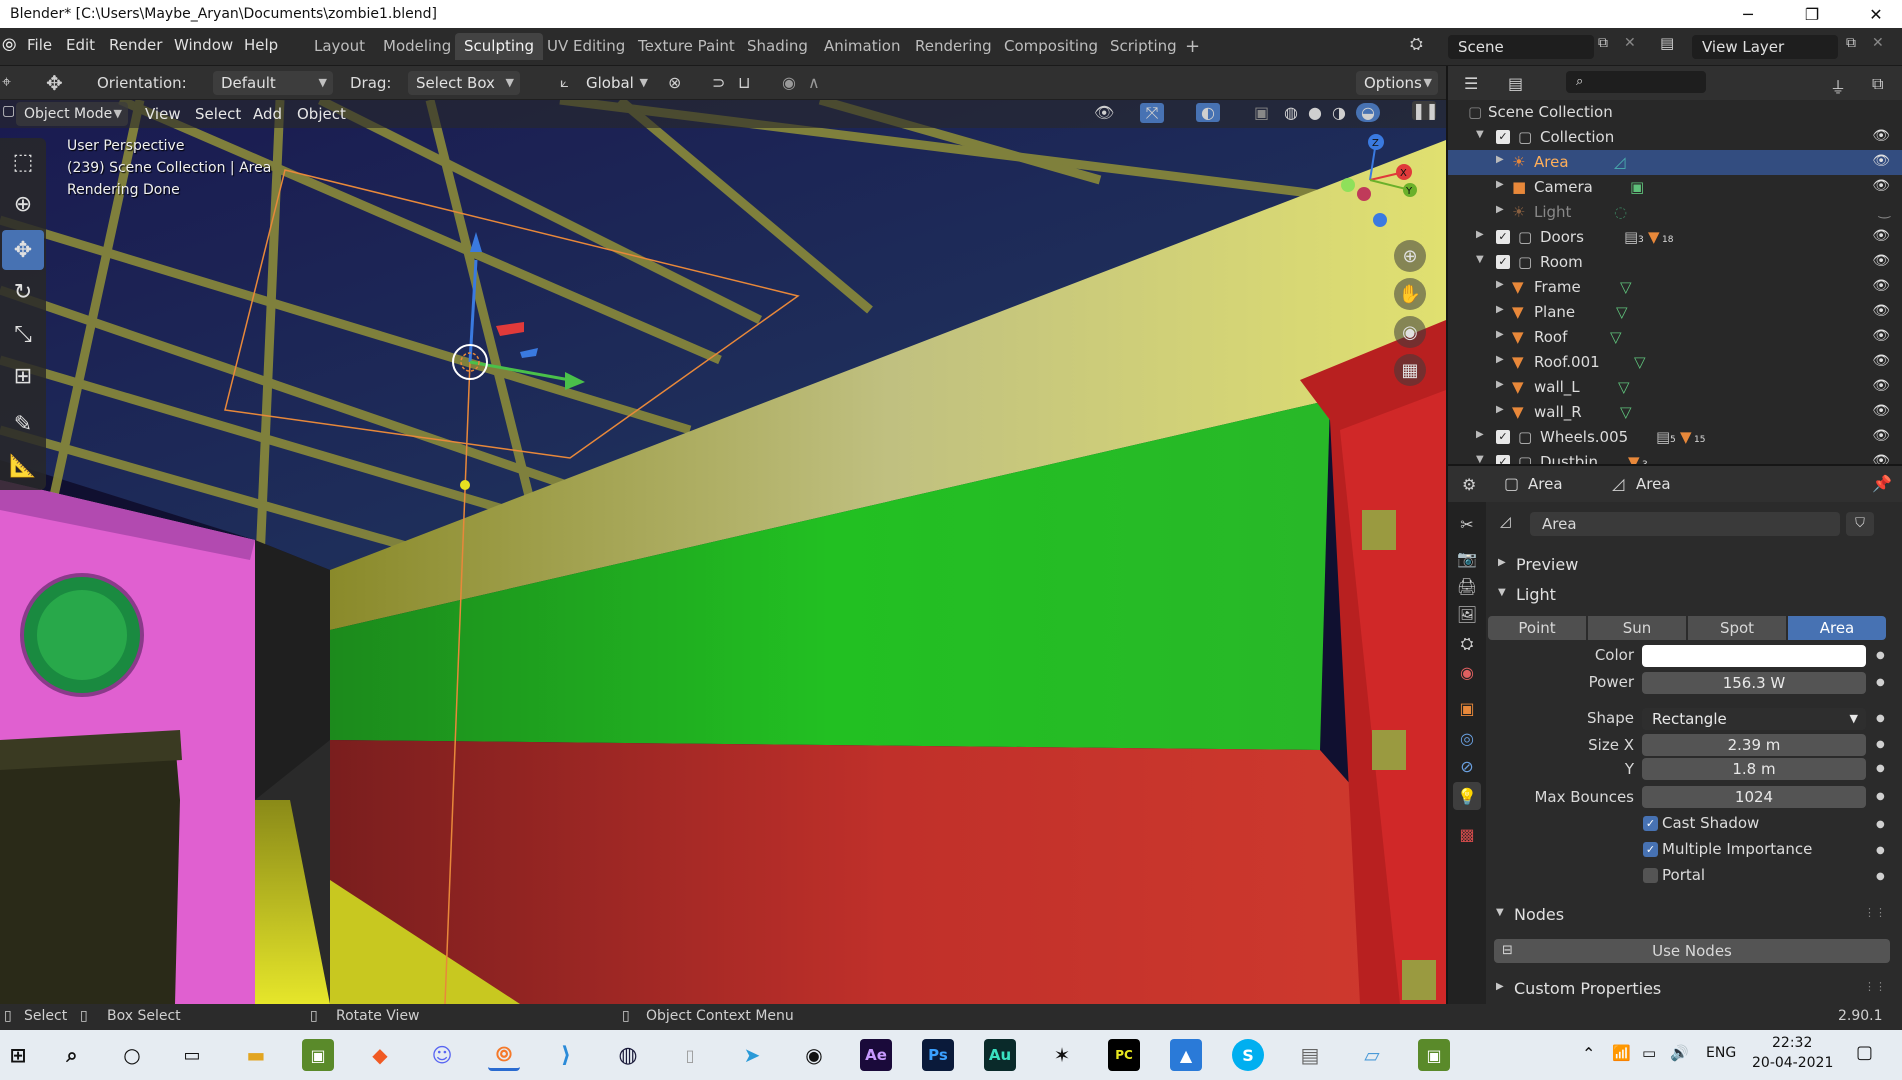 The image size is (1902, 1080). What do you see at coordinates (1467, 738) in the screenshot?
I see `physics-tab-icon: ◎` at bounding box center [1467, 738].